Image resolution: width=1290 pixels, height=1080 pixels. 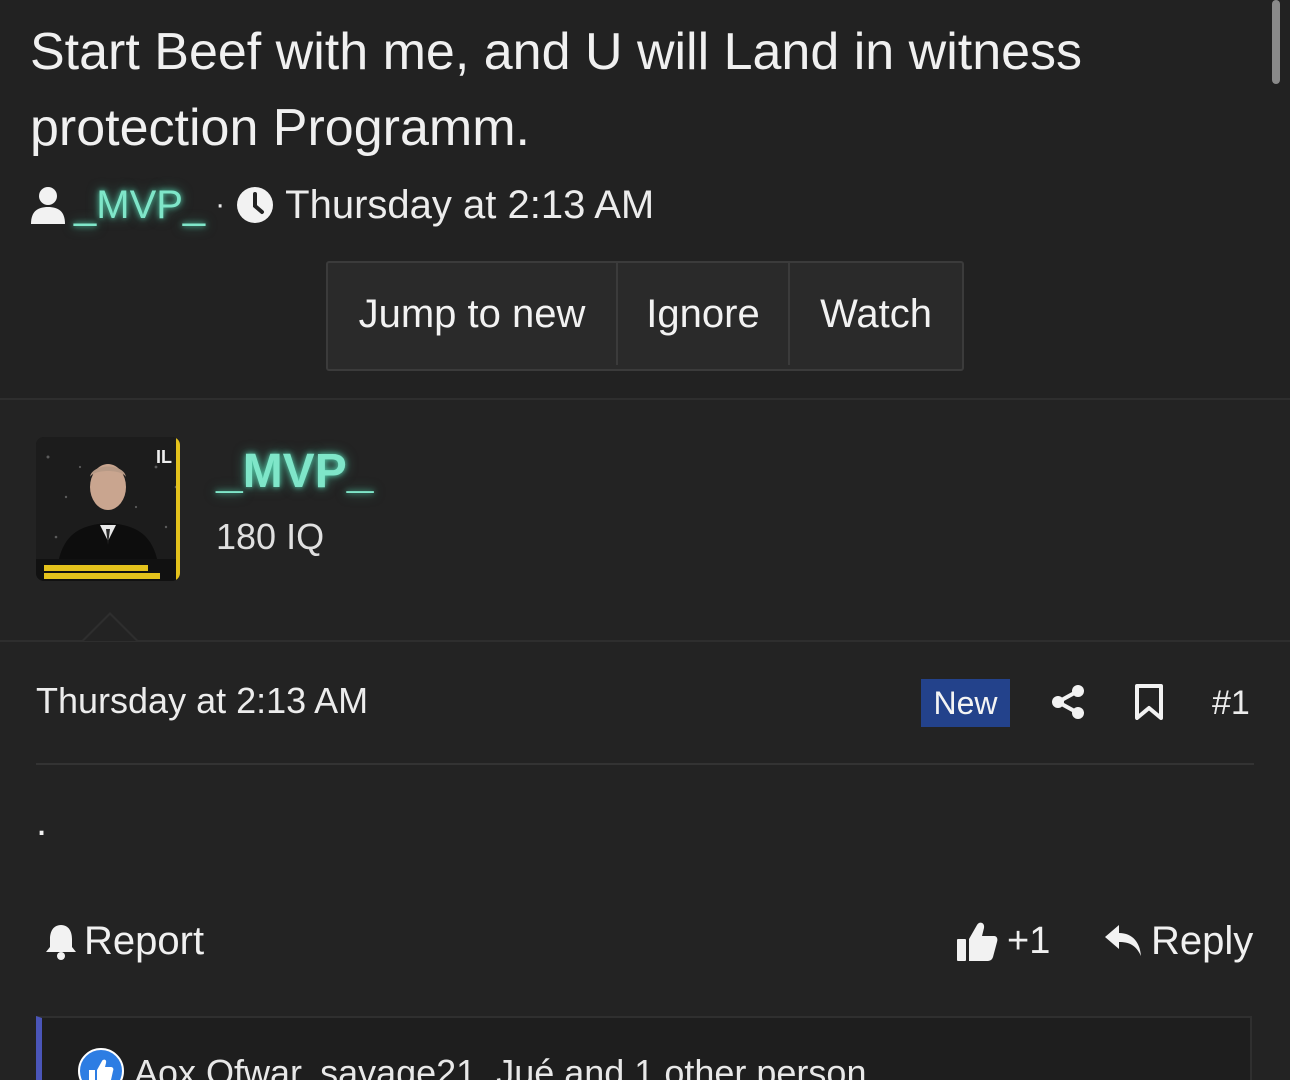 I want to click on post-username: _MVP_, so click(x=294, y=471).